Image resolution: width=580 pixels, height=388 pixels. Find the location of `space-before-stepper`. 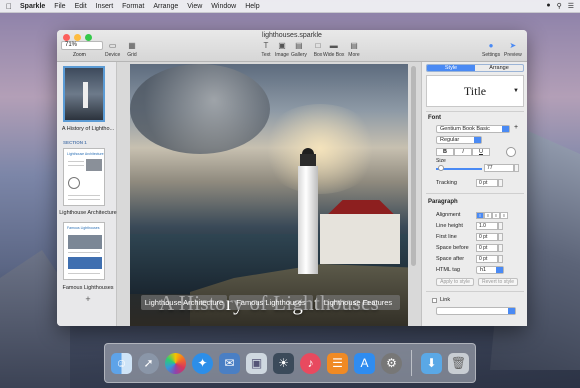

space-before-stepper is located at coordinates (500, 248).